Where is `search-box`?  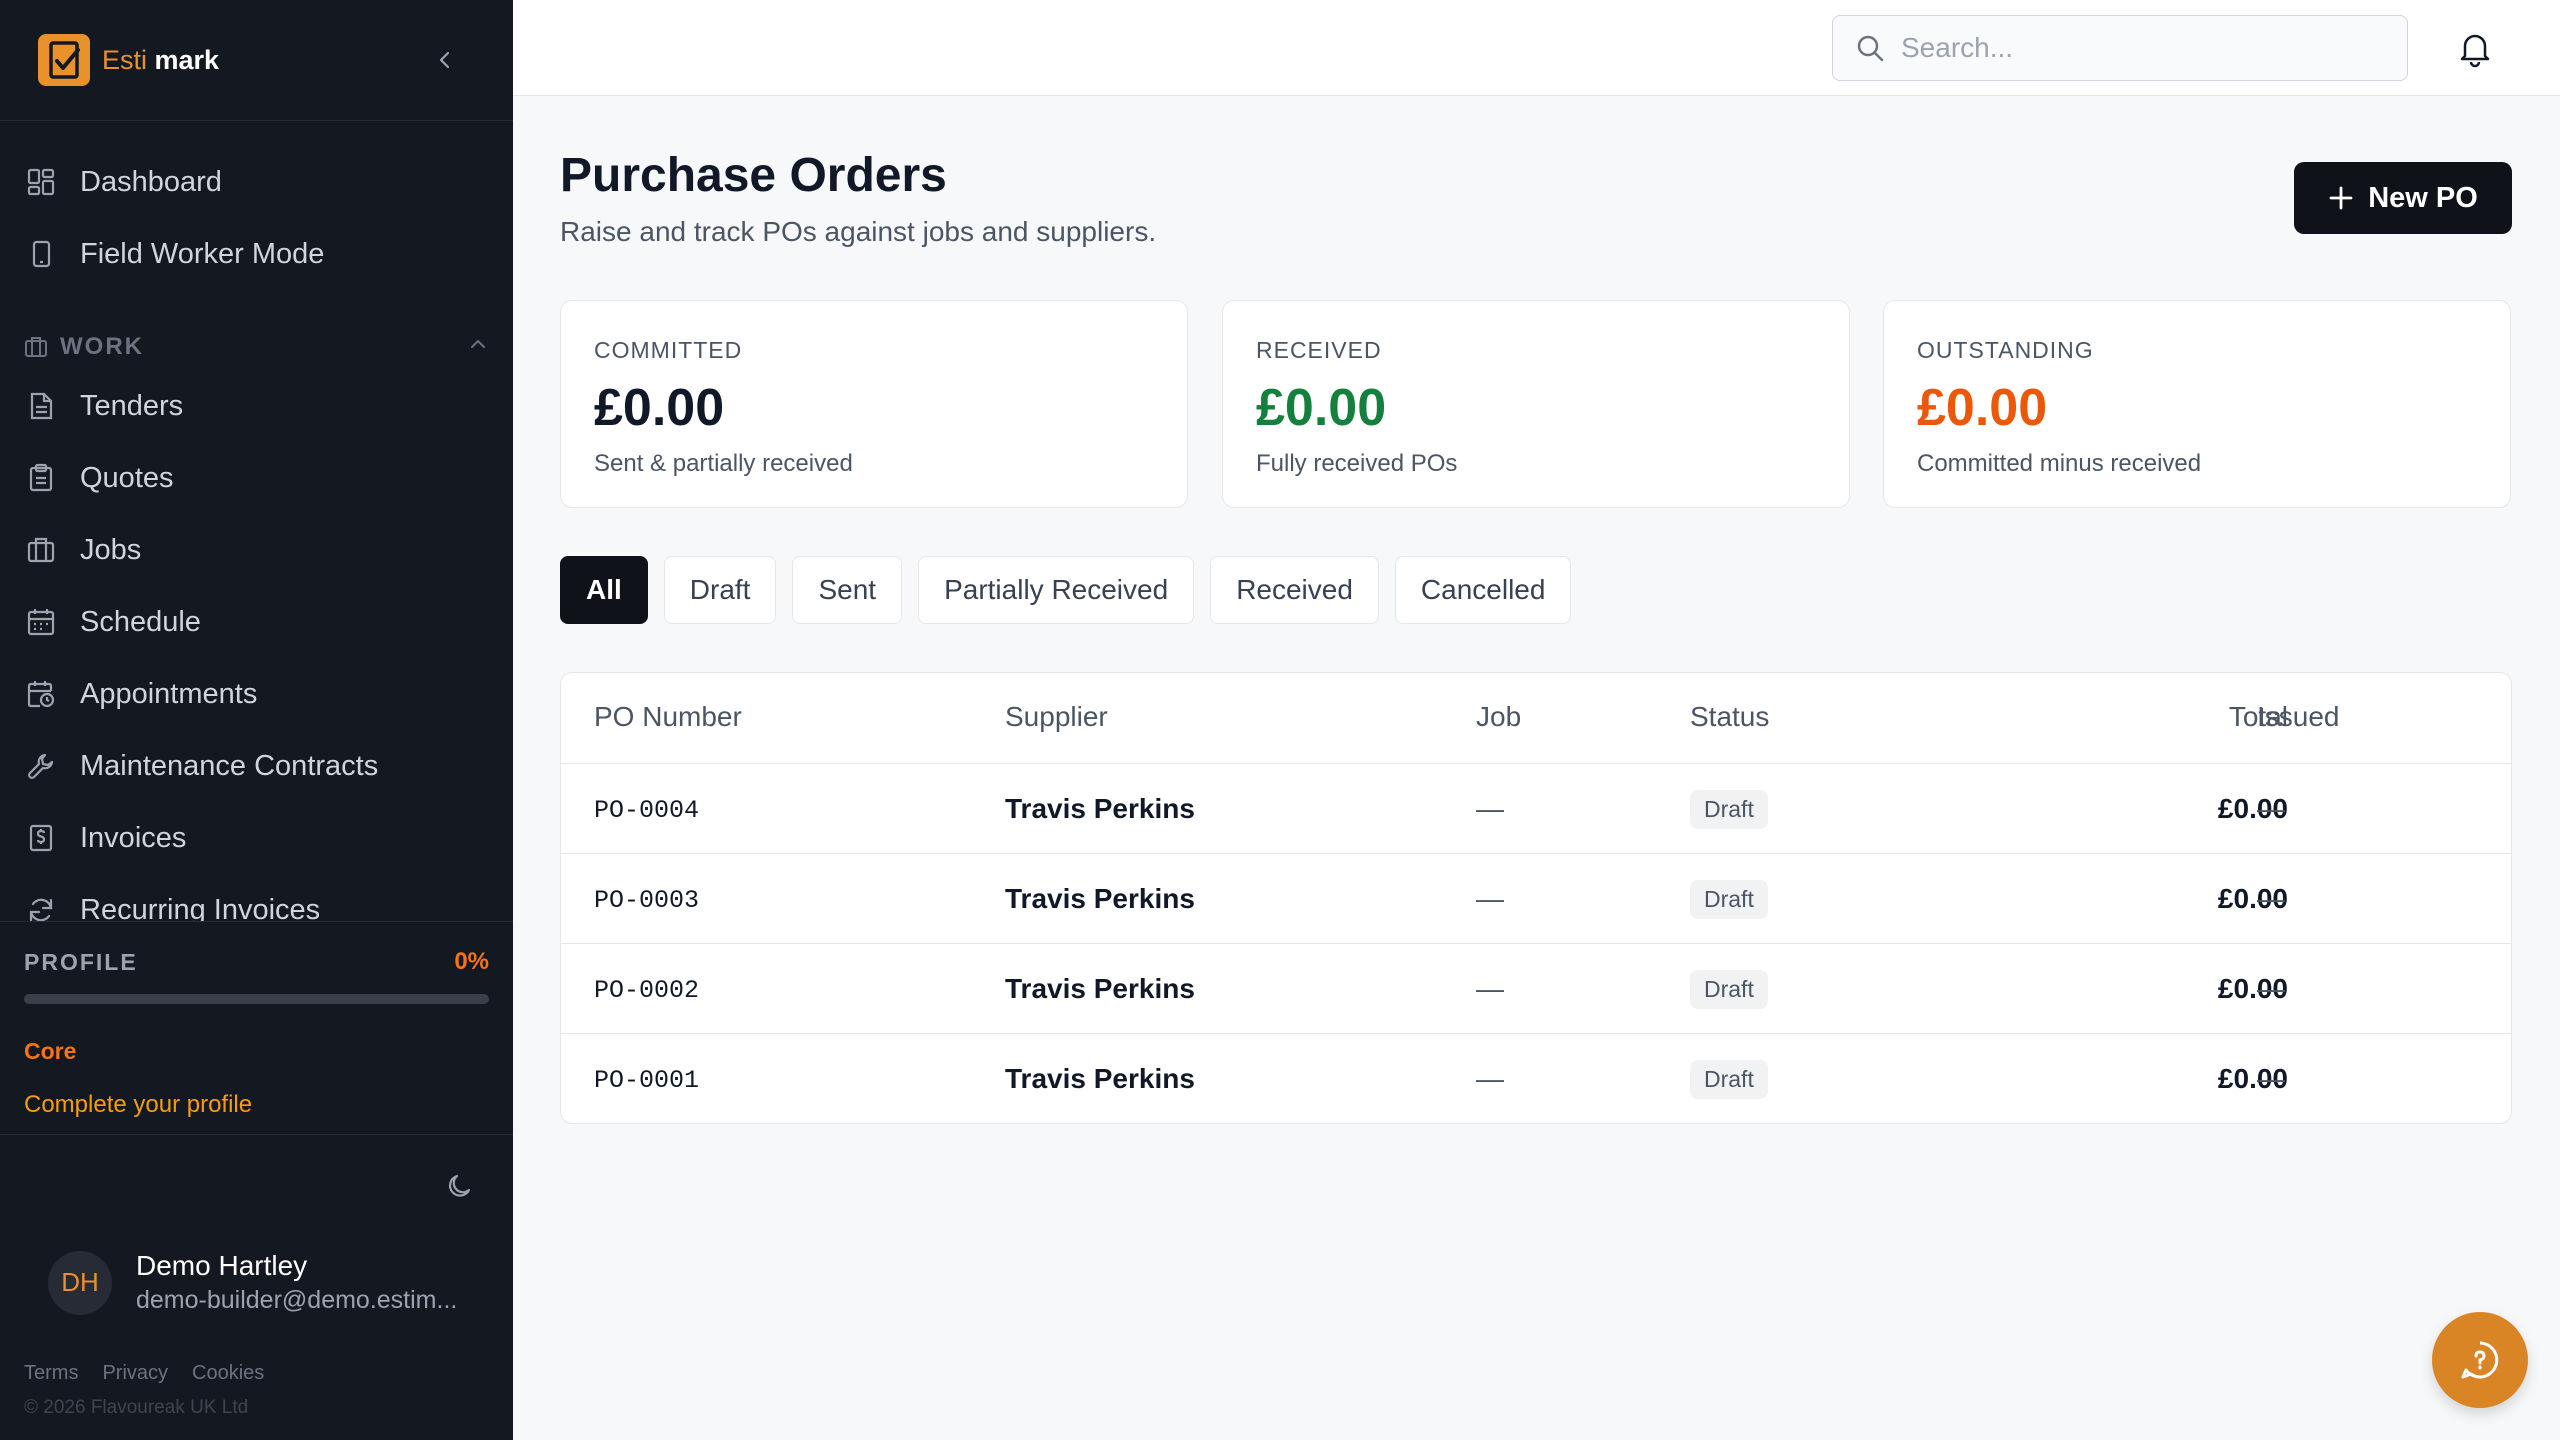
search-box is located at coordinates (2120, 48).